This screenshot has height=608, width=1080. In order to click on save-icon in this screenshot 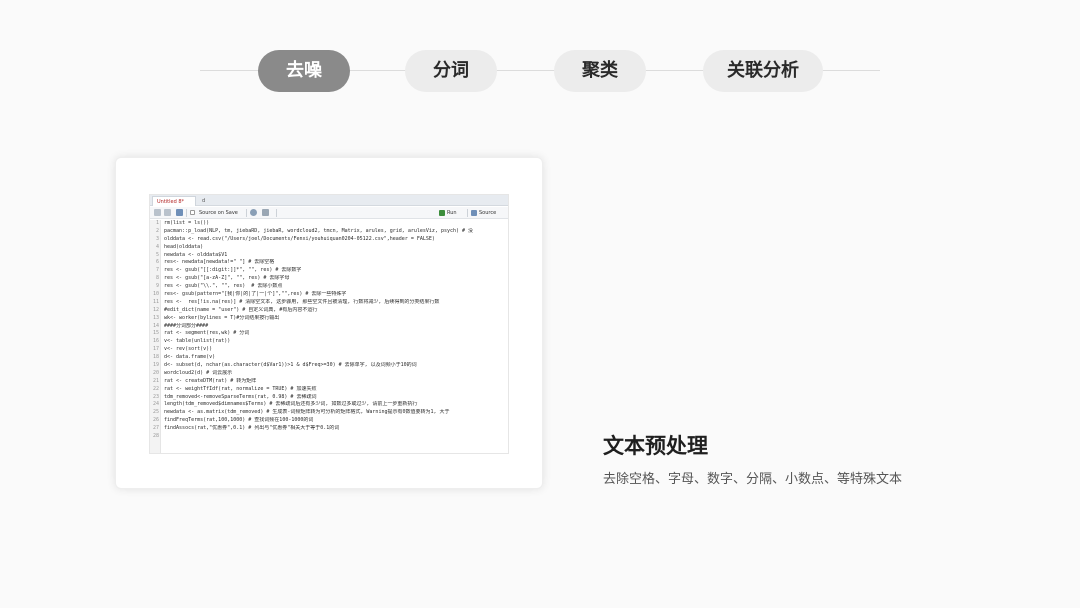, I will do `click(179, 212)`.